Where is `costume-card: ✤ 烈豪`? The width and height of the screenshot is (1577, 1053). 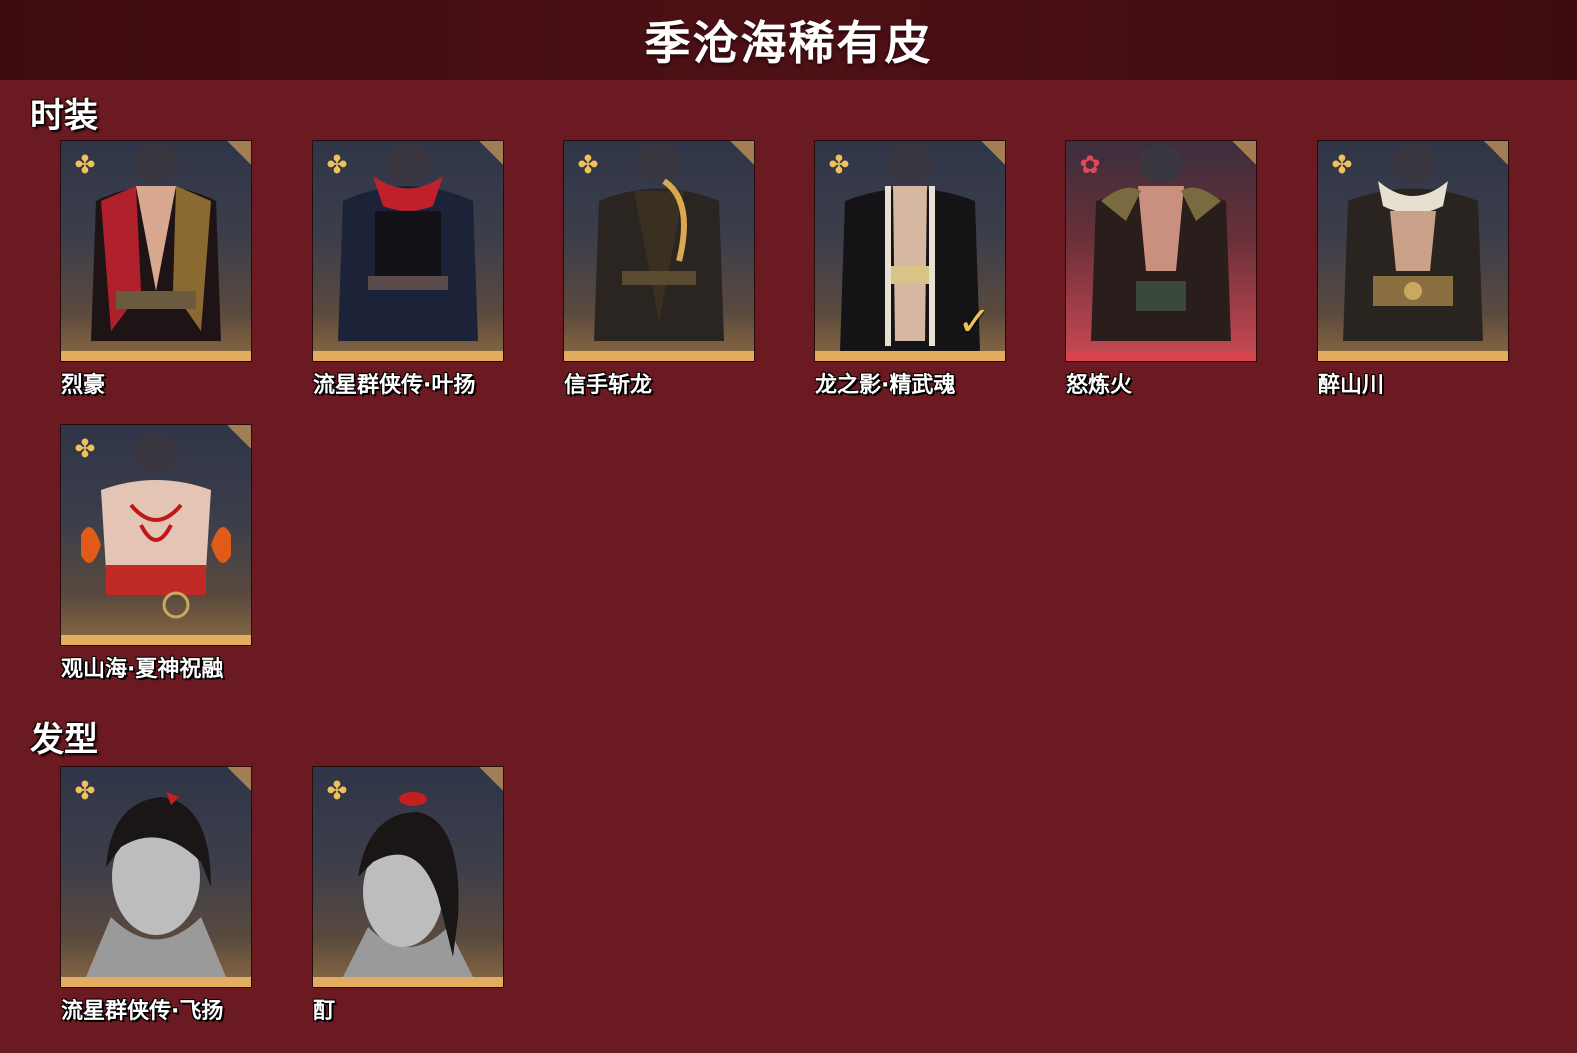
costume-card: ✤ 烈豪 is located at coordinates (156, 270).